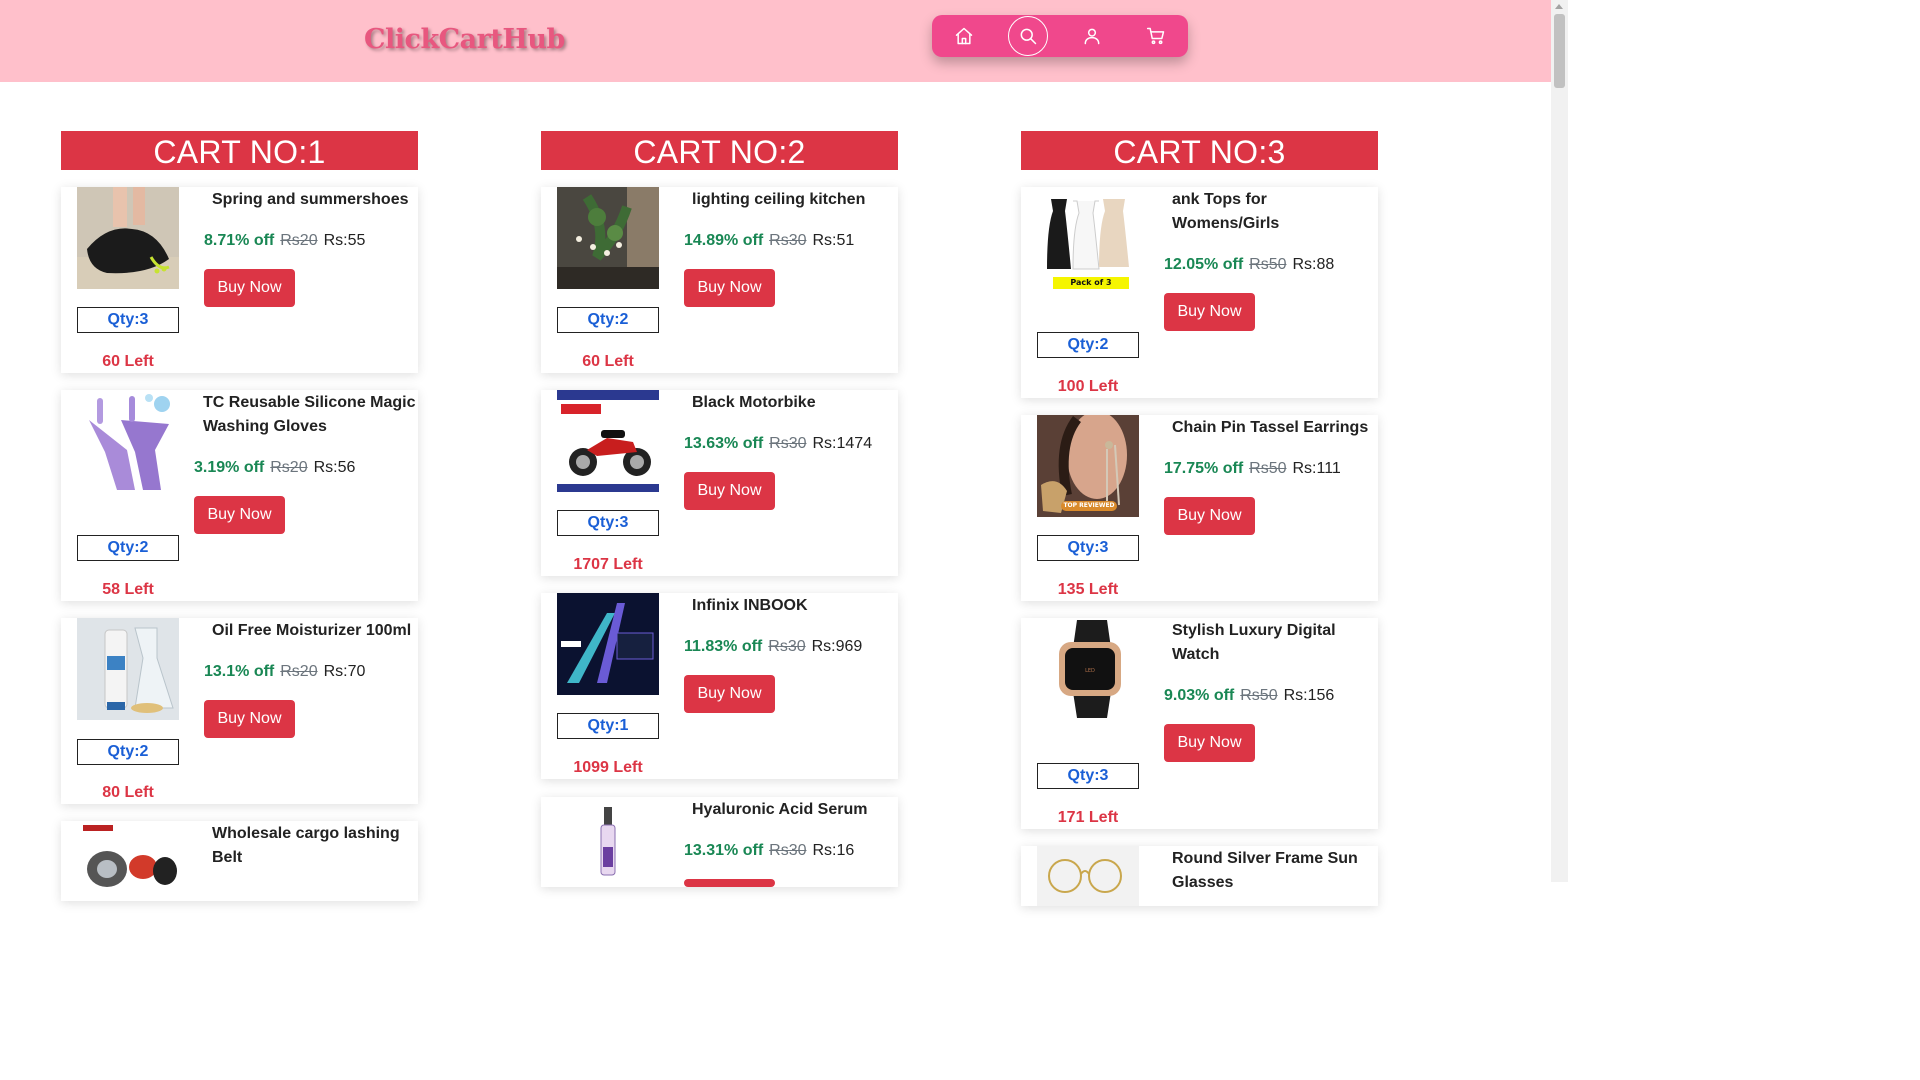 The image size is (1920, 1080). What do you see at coordinates (464, 39) in the screenshot?
I see `site-logo: ClickCartHub` at bounding box center [464, 39].